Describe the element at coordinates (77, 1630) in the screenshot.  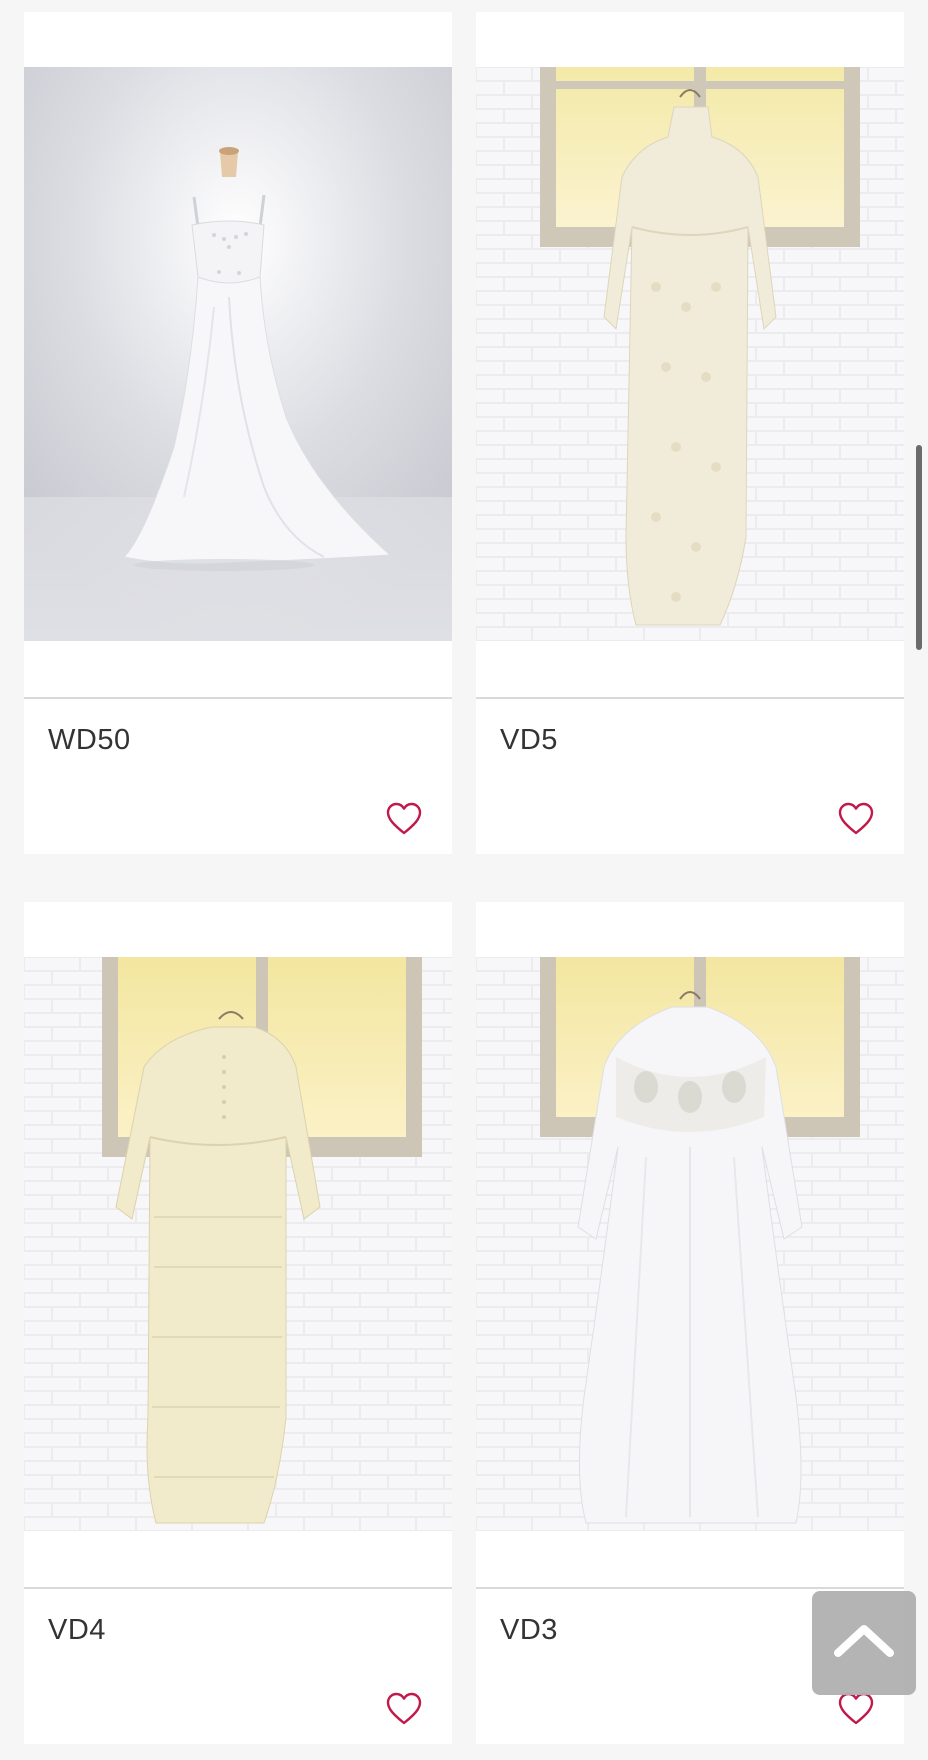
I see `product-code: VD4` at that location.